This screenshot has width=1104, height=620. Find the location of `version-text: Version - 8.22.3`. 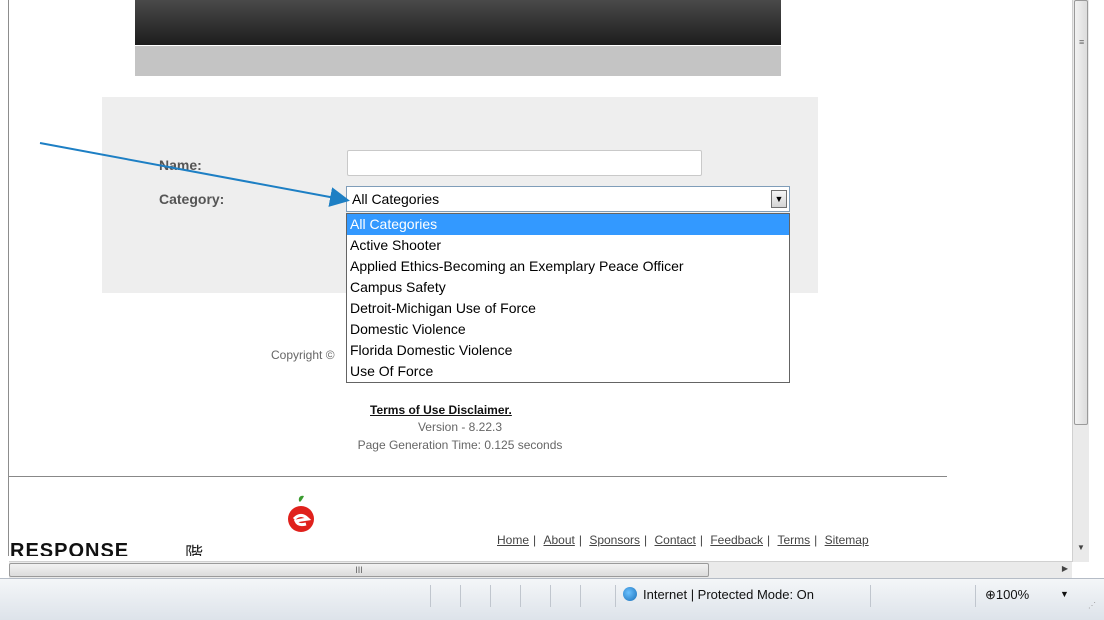

version-text: Version - 8.22.3 is located at coordinates (460, 427).